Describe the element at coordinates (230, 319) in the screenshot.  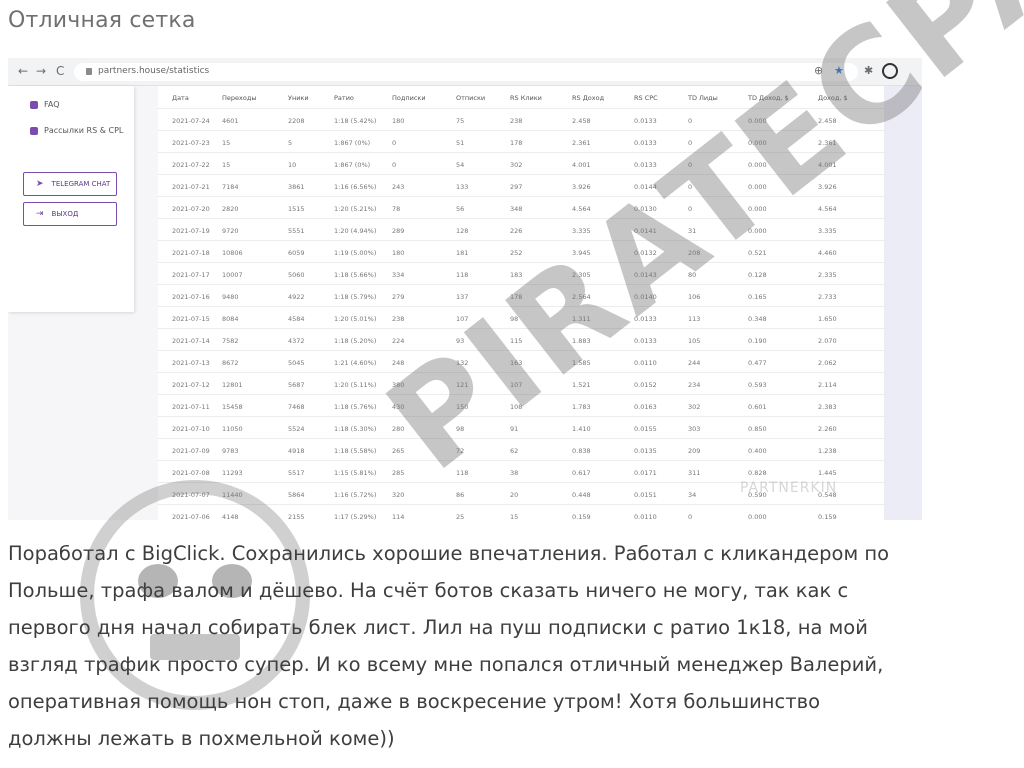
I see `table-cell: 8084` at that location.